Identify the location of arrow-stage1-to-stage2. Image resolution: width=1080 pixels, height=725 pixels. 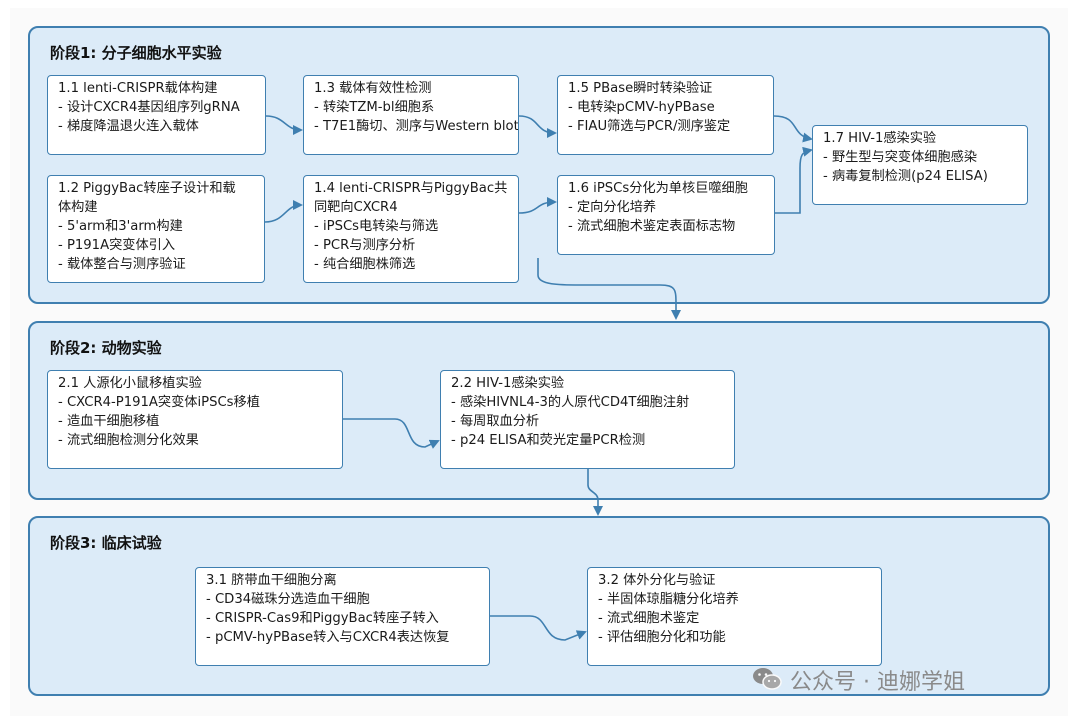
(609, 289).